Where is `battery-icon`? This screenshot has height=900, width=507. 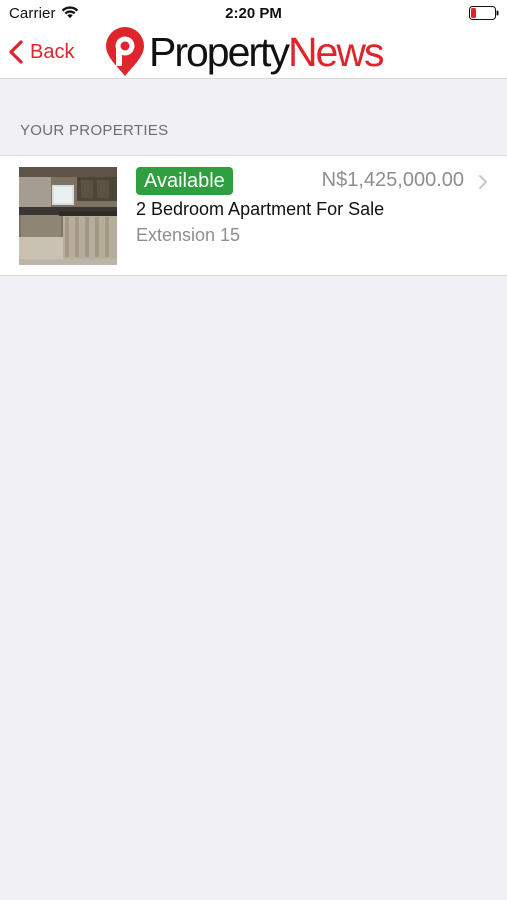
battery-icon is located at coordinates (484, 13).